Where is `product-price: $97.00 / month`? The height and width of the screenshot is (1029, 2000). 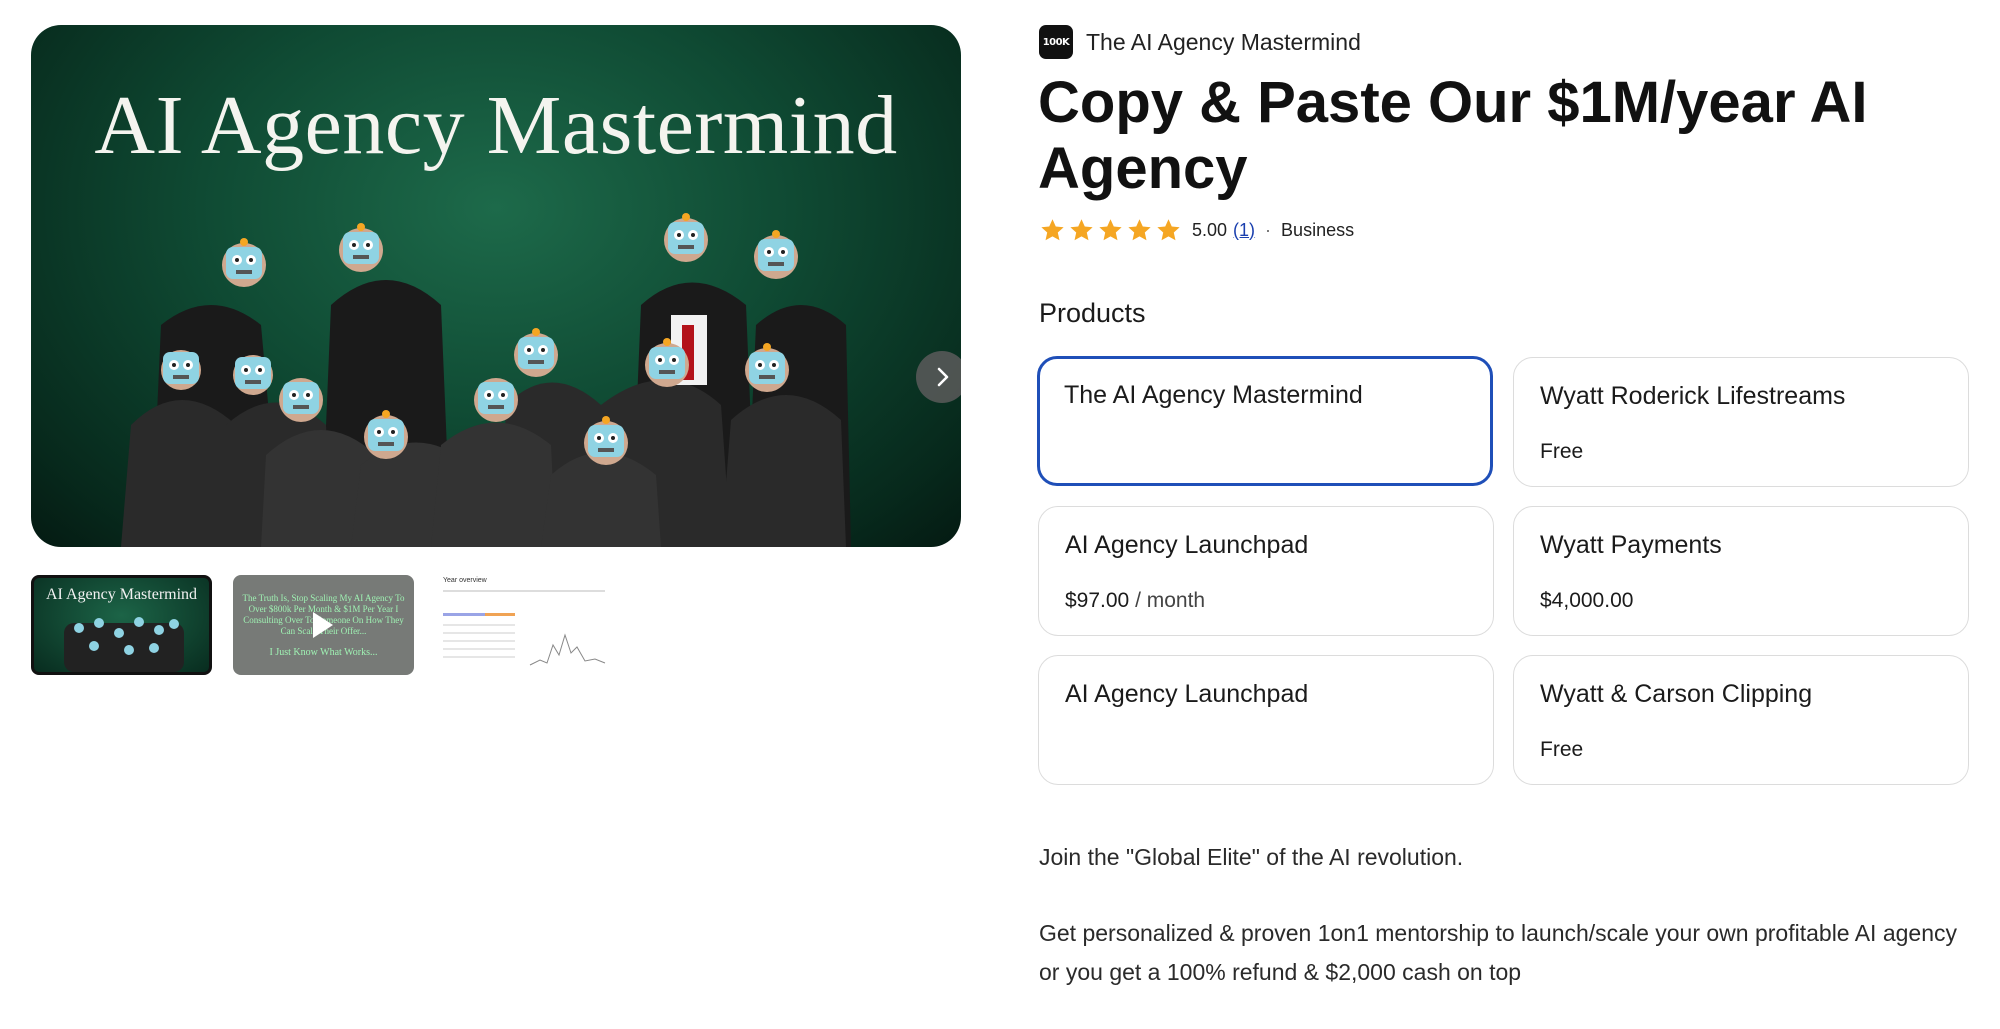 product-price: $97.00 / month is located at coordinates (1135, 600).